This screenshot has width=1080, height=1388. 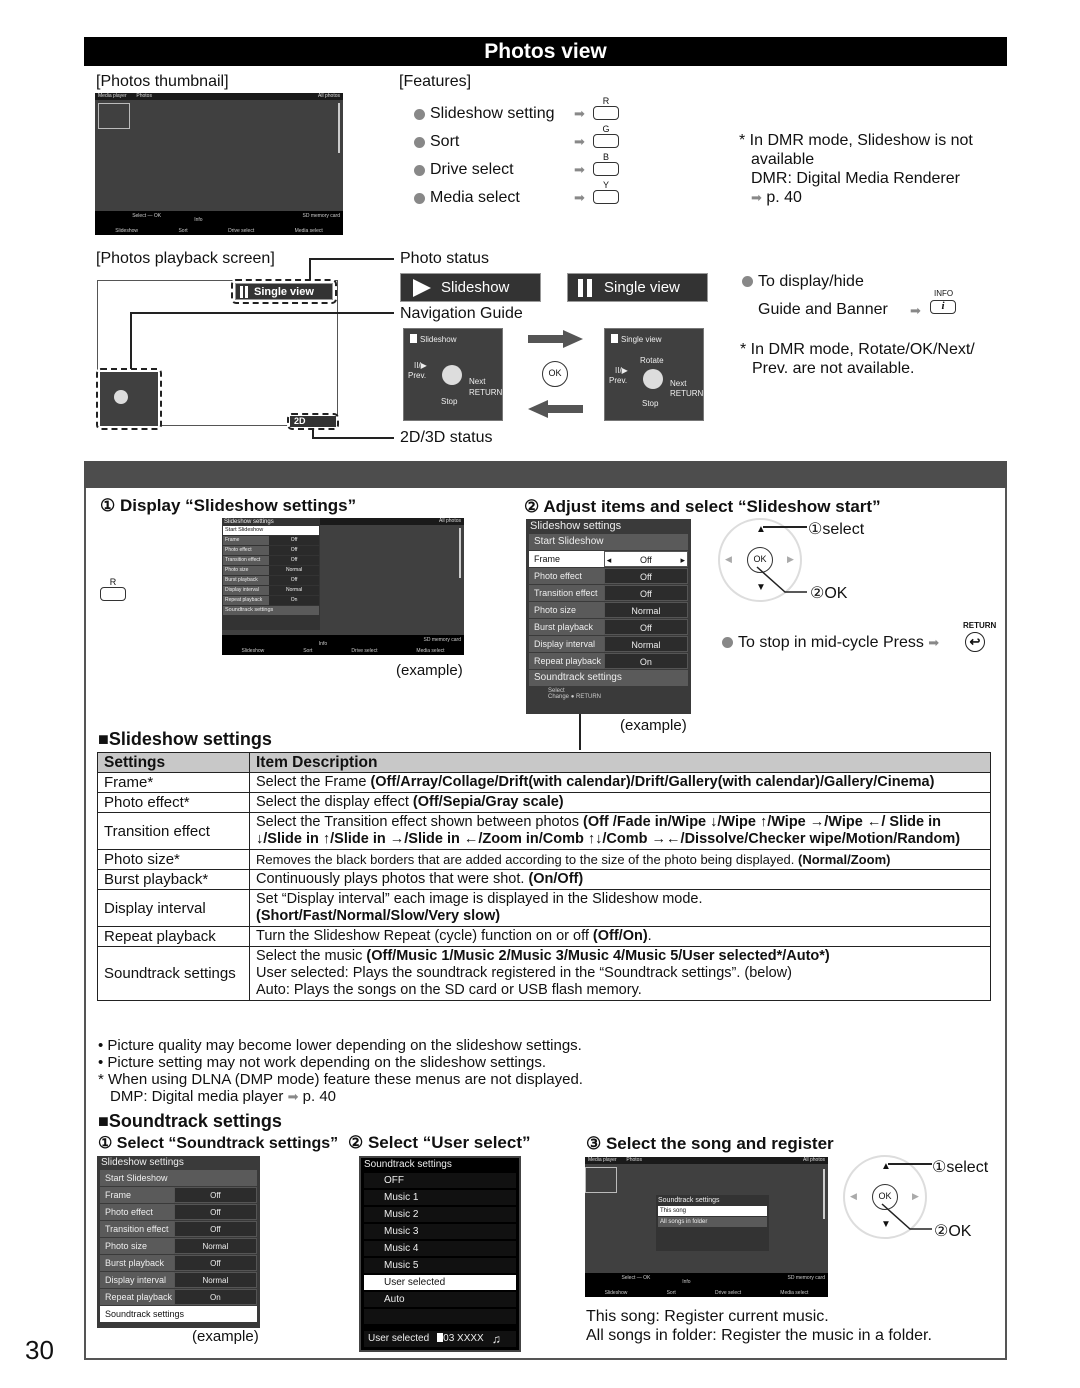 What do you see at coordinates (975, 642) in the screenshot?
I see `return-key-icon: ↩` at bounding box center [975, 642].